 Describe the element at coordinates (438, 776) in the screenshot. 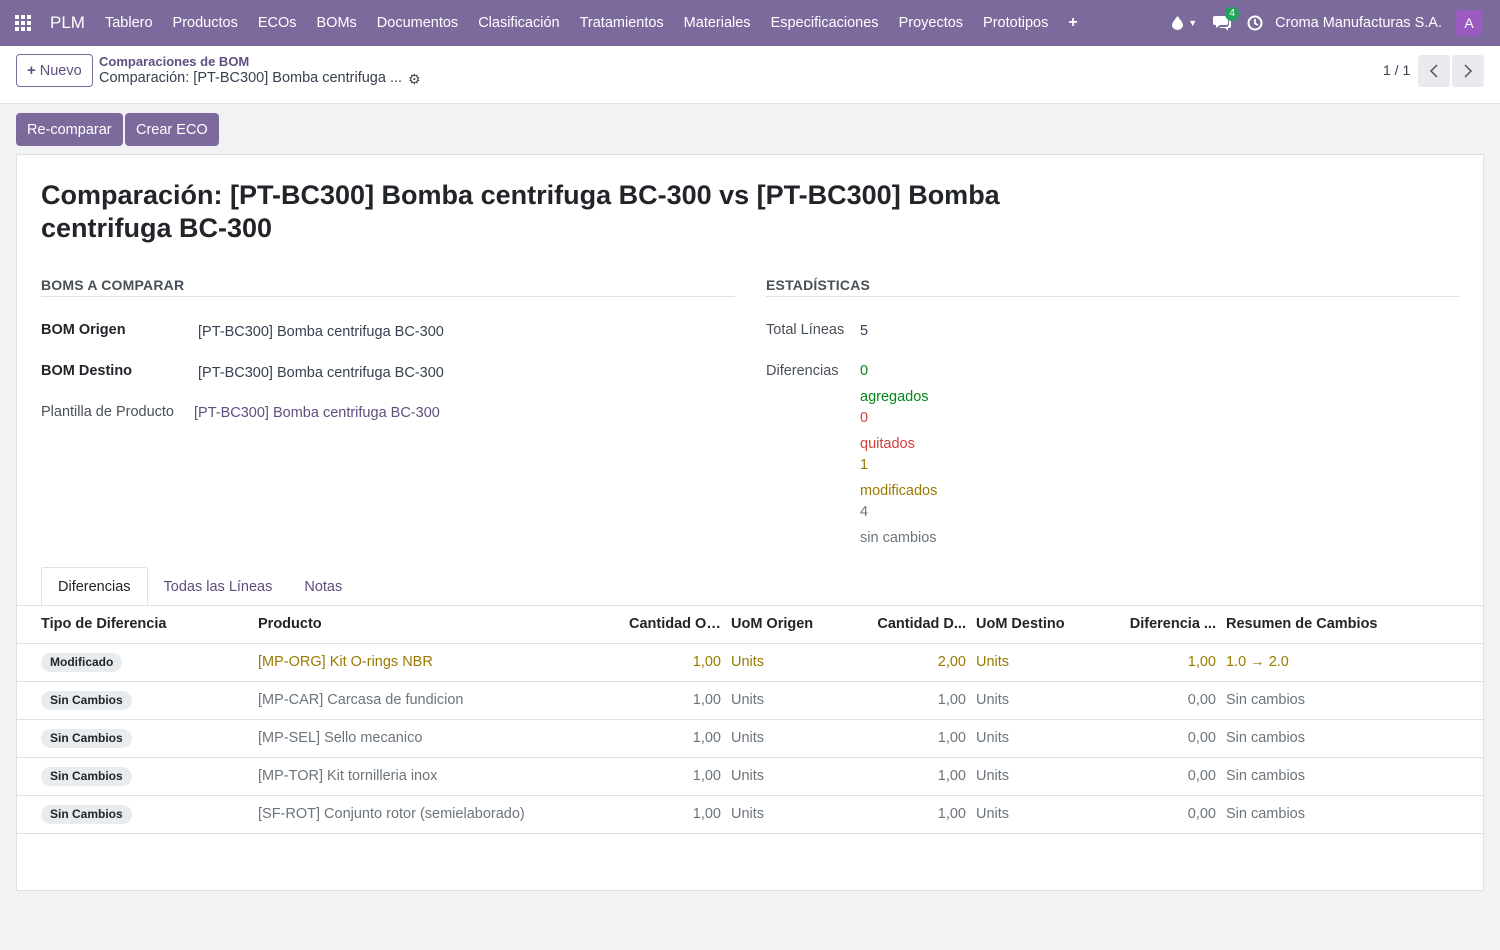

I see `cell-producto: [MP-TOR] Kit tornilleria inox` at that location.